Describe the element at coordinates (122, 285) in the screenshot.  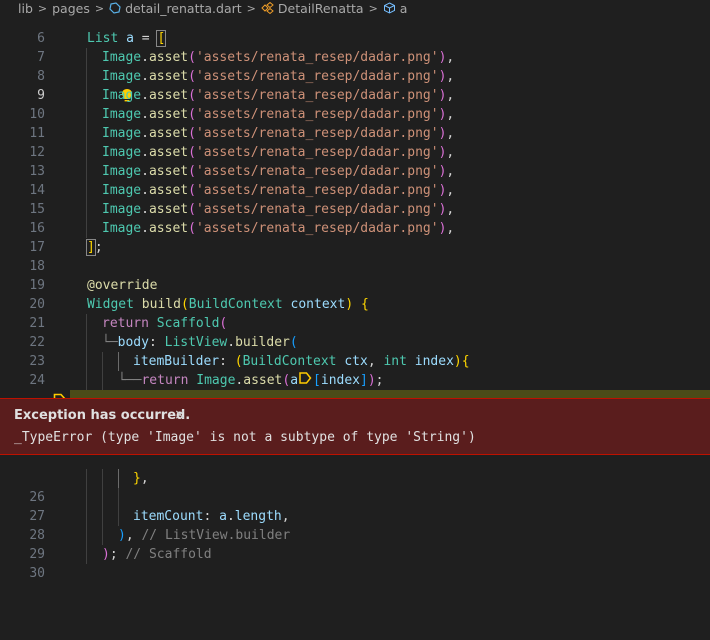
I see `token: @override` at that location.